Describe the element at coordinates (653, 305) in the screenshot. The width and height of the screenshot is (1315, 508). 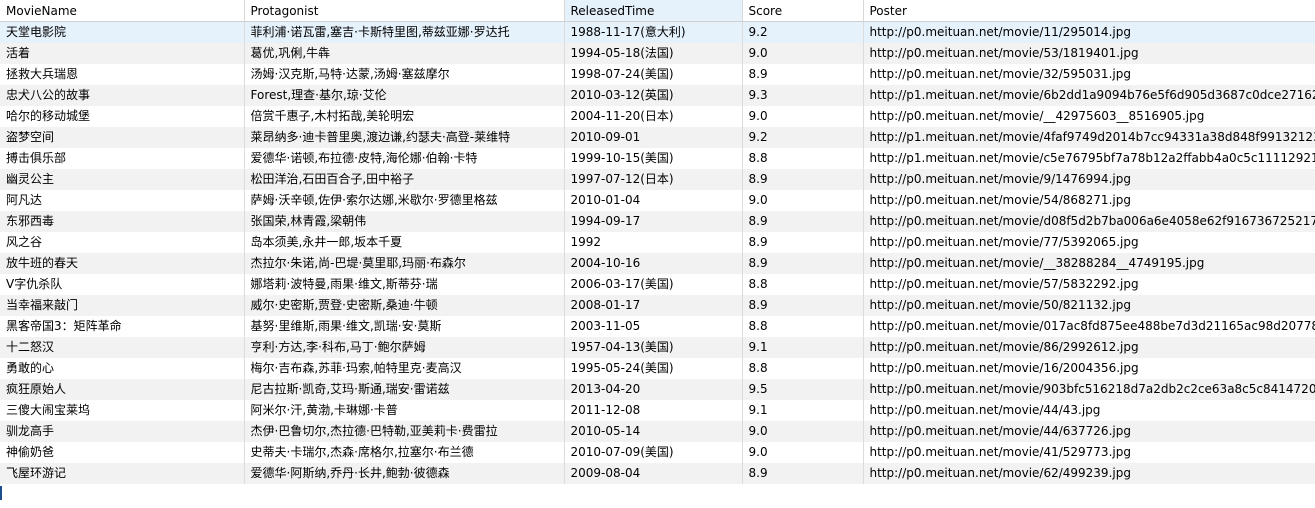
I see `cell-releasedtime: 2008-01-17` at that location.